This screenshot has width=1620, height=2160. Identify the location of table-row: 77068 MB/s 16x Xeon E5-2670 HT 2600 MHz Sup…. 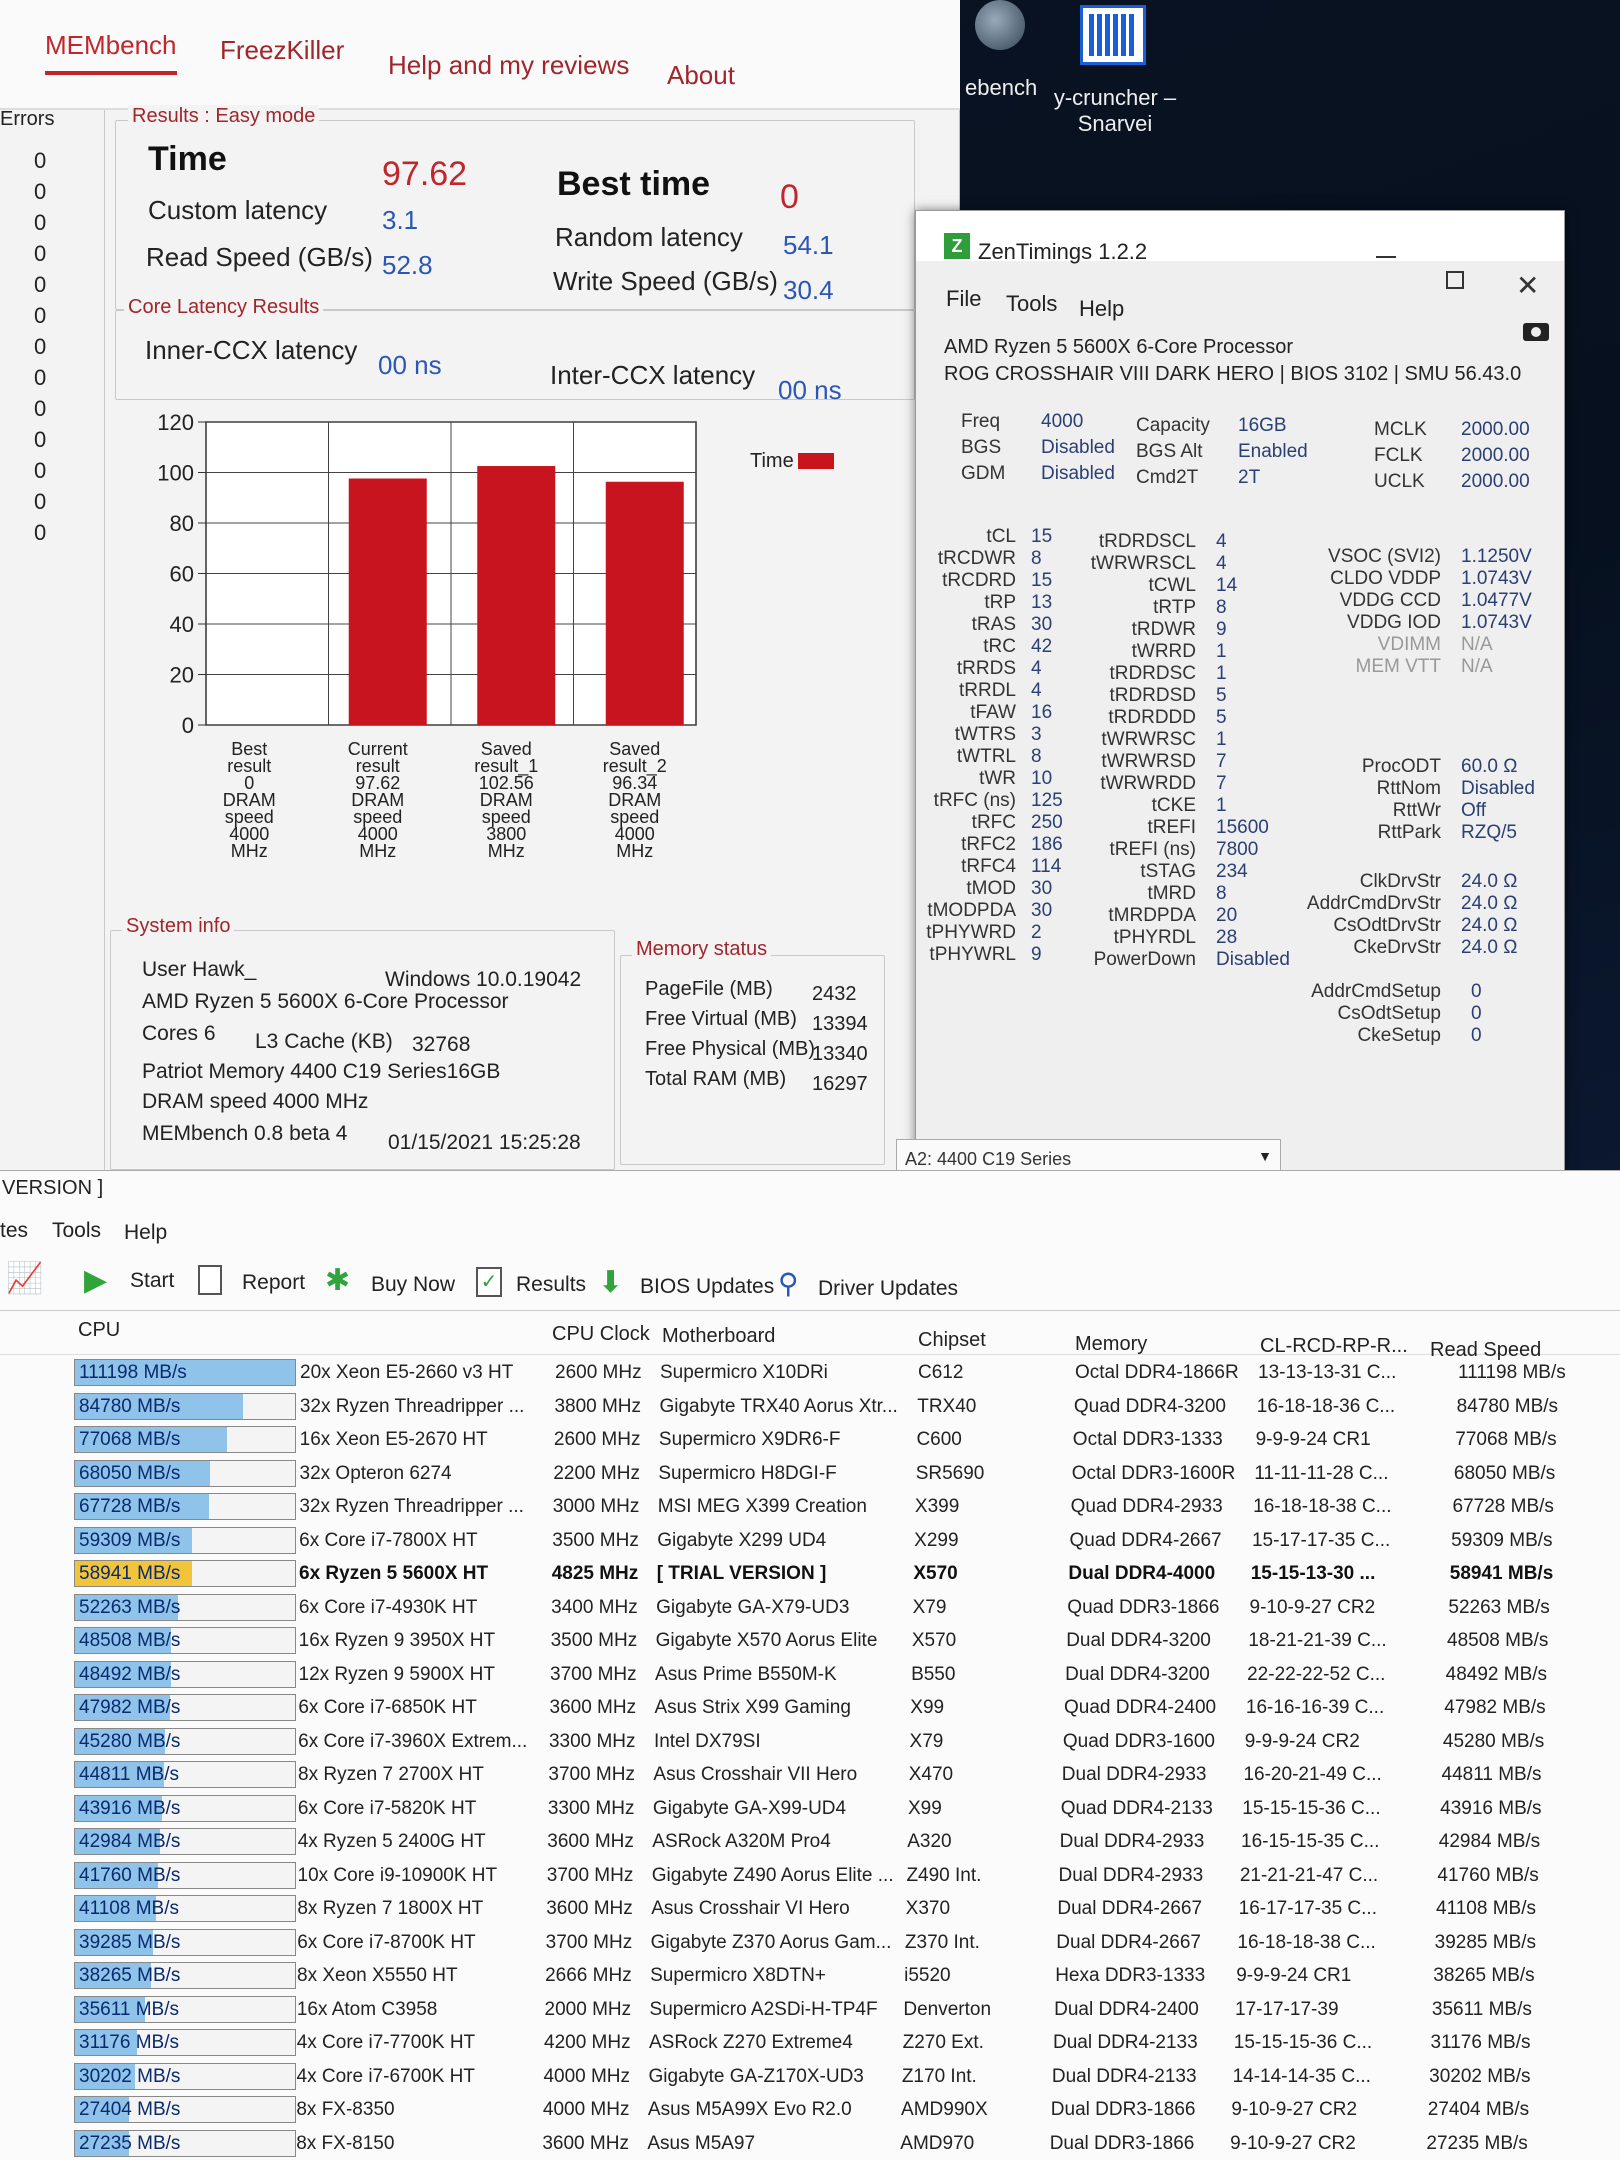
(810, 1440).